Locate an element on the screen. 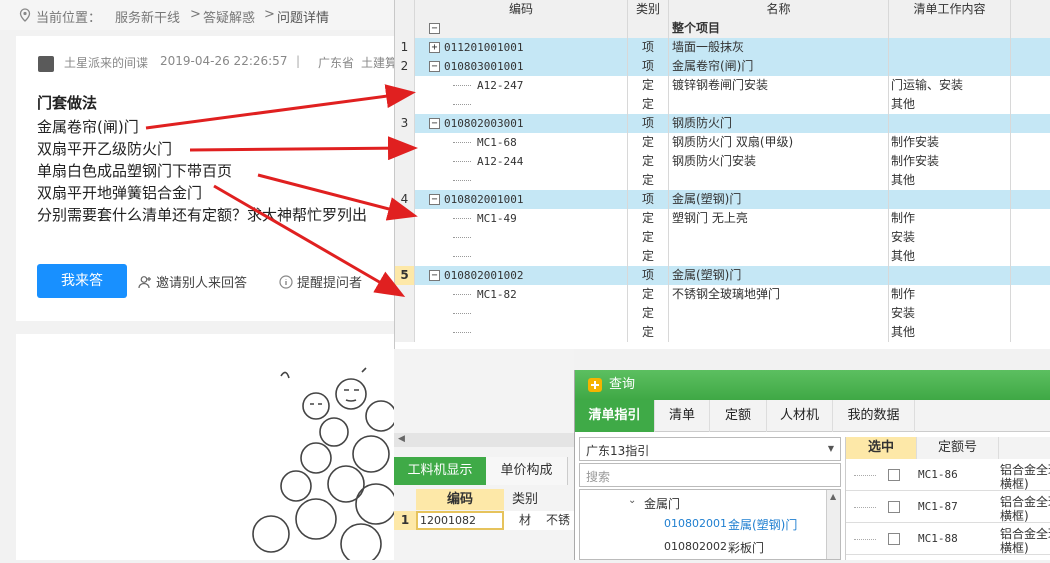 The image size is (1050, 563). grid-row: 2−010803001001 项金属卷帘(闸)门 is located at coordinates (722, 66).